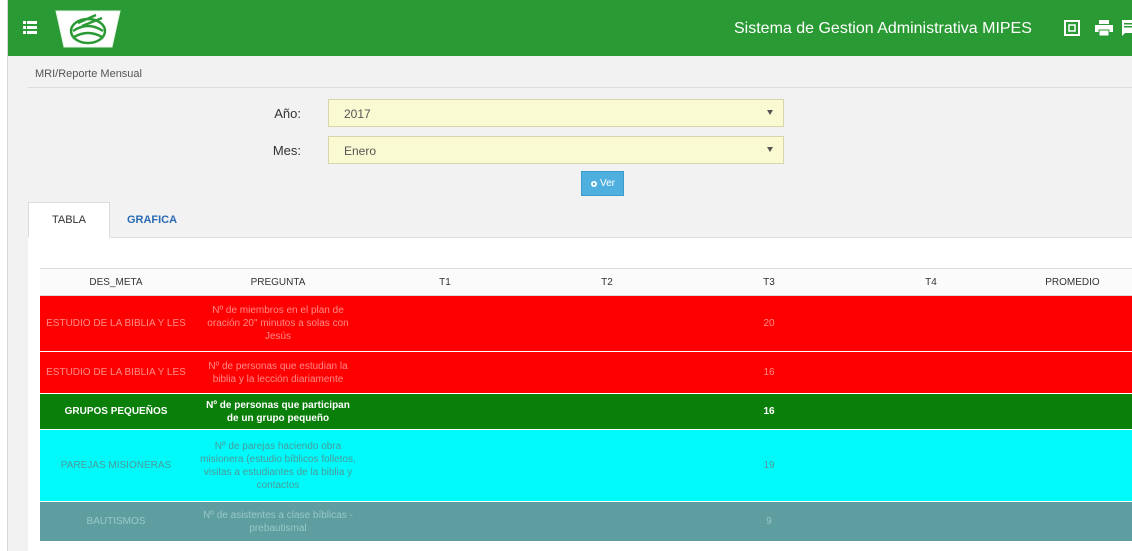 The image size is (1132, 551). I want to click on fullscreen-icon, so click(1072, 28).